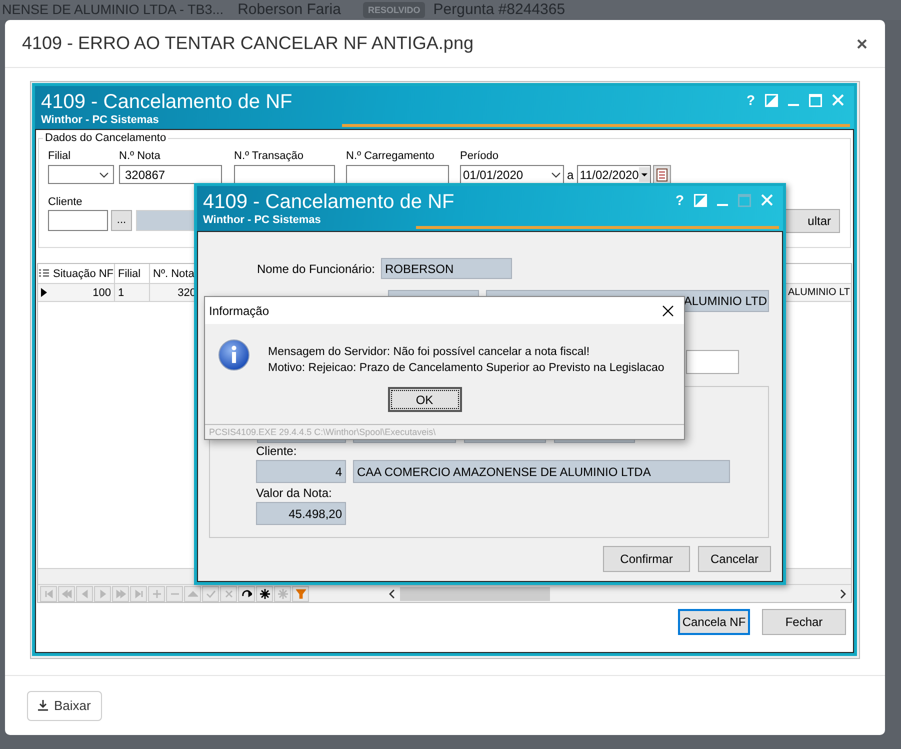  I want to click on field-label: Filial, so click(60, 156).